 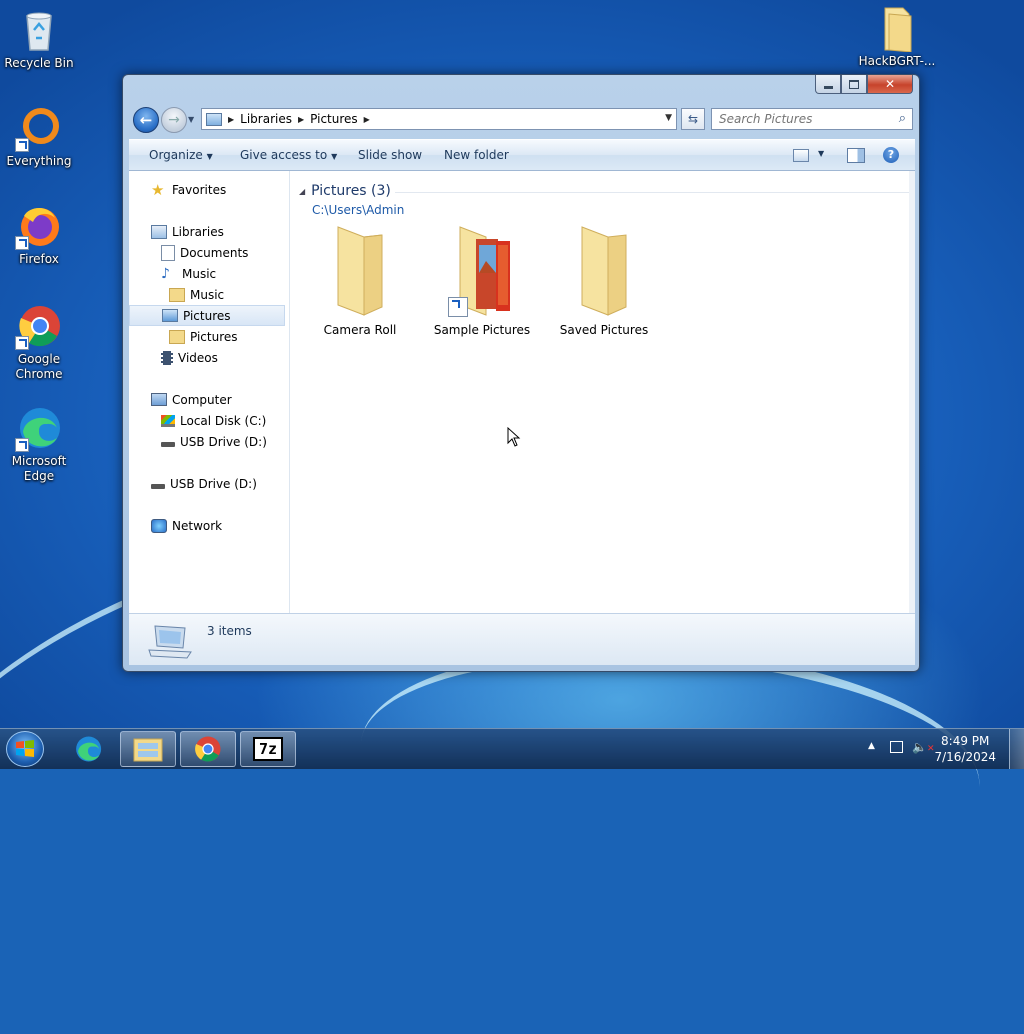 I want to click on nav-item-label: Network, so click(x=197, y=525).